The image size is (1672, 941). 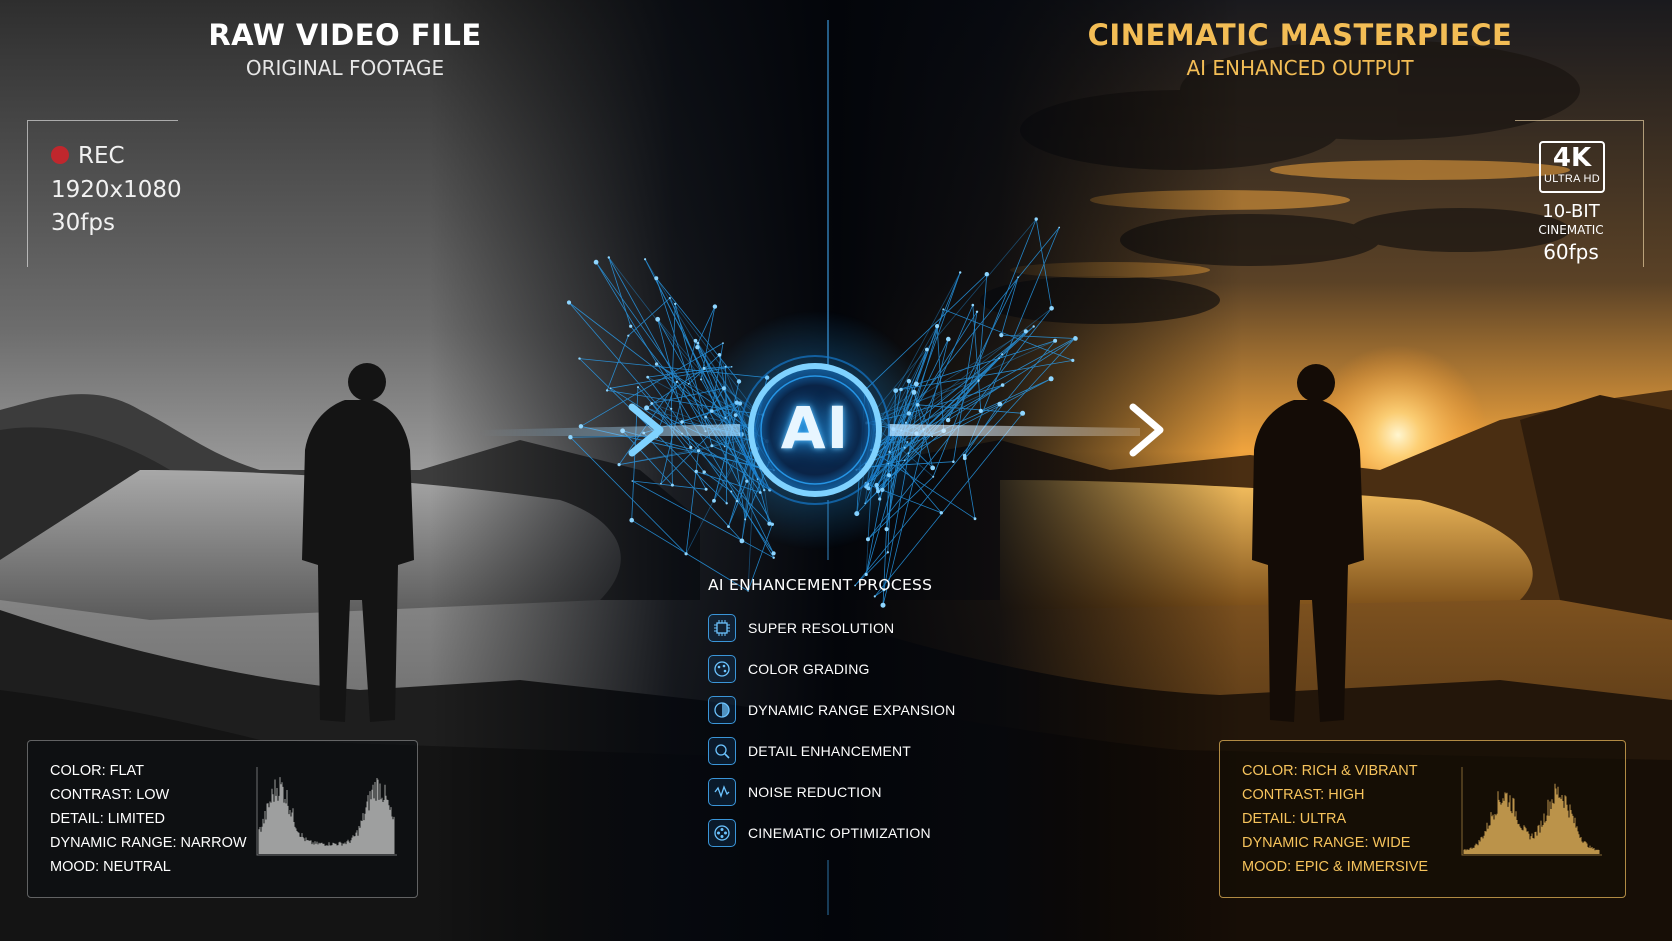 I want to click on right-header: CINEMATIC MASTERPIECE AI ENHANCED OUTPUT, so click(x=1300, y=49).